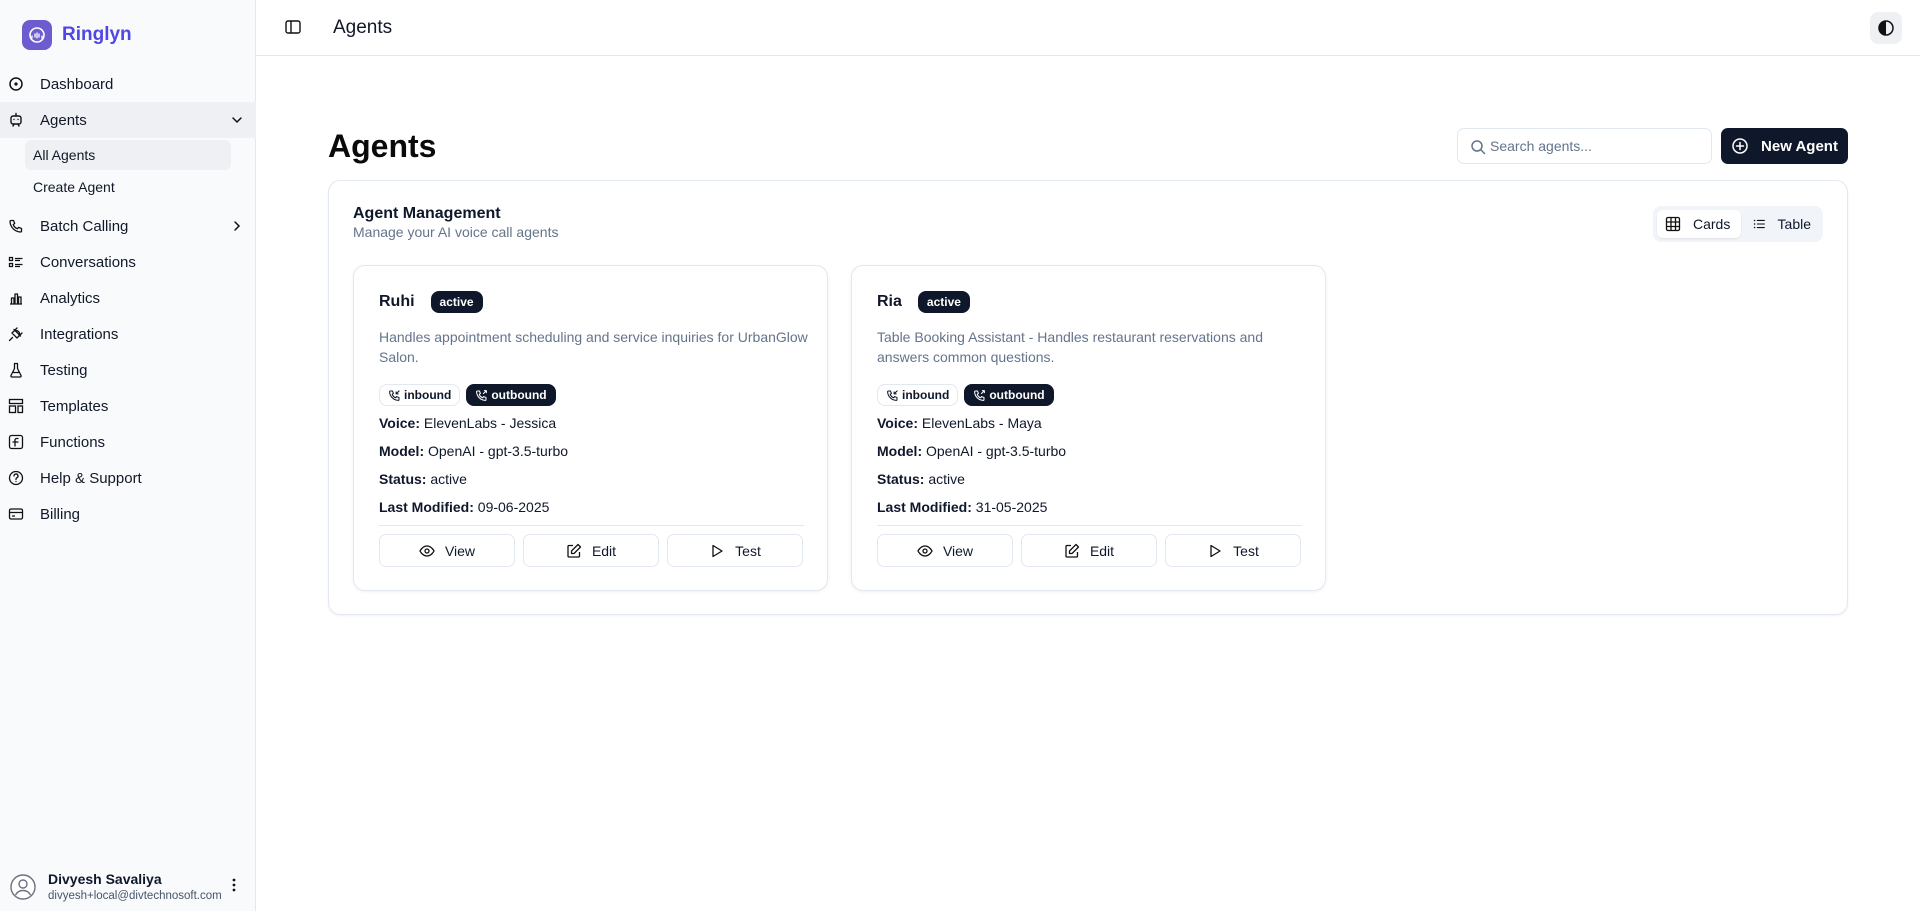  I want to click on voice-value: ElevenLabs - Maya, so click(981, 423).